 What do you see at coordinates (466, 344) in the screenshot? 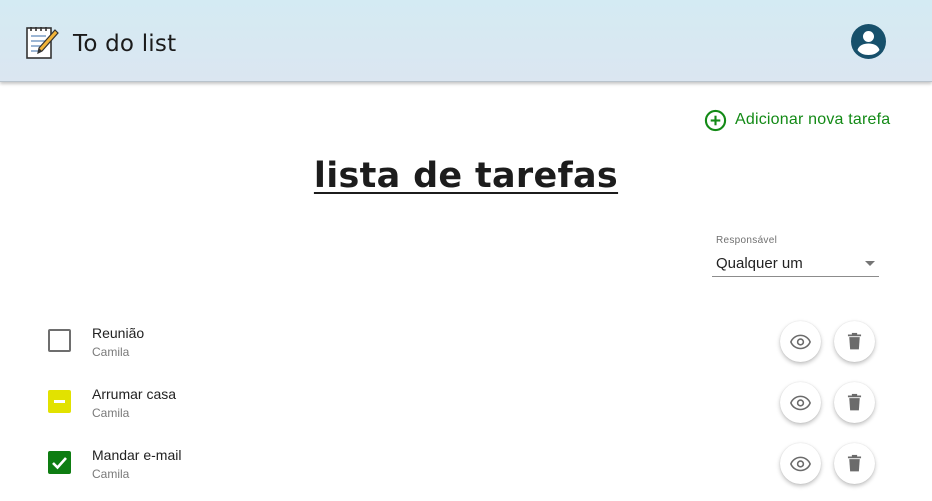
I see `task-row: Reunião Camila` at bounding box center [466, 344].